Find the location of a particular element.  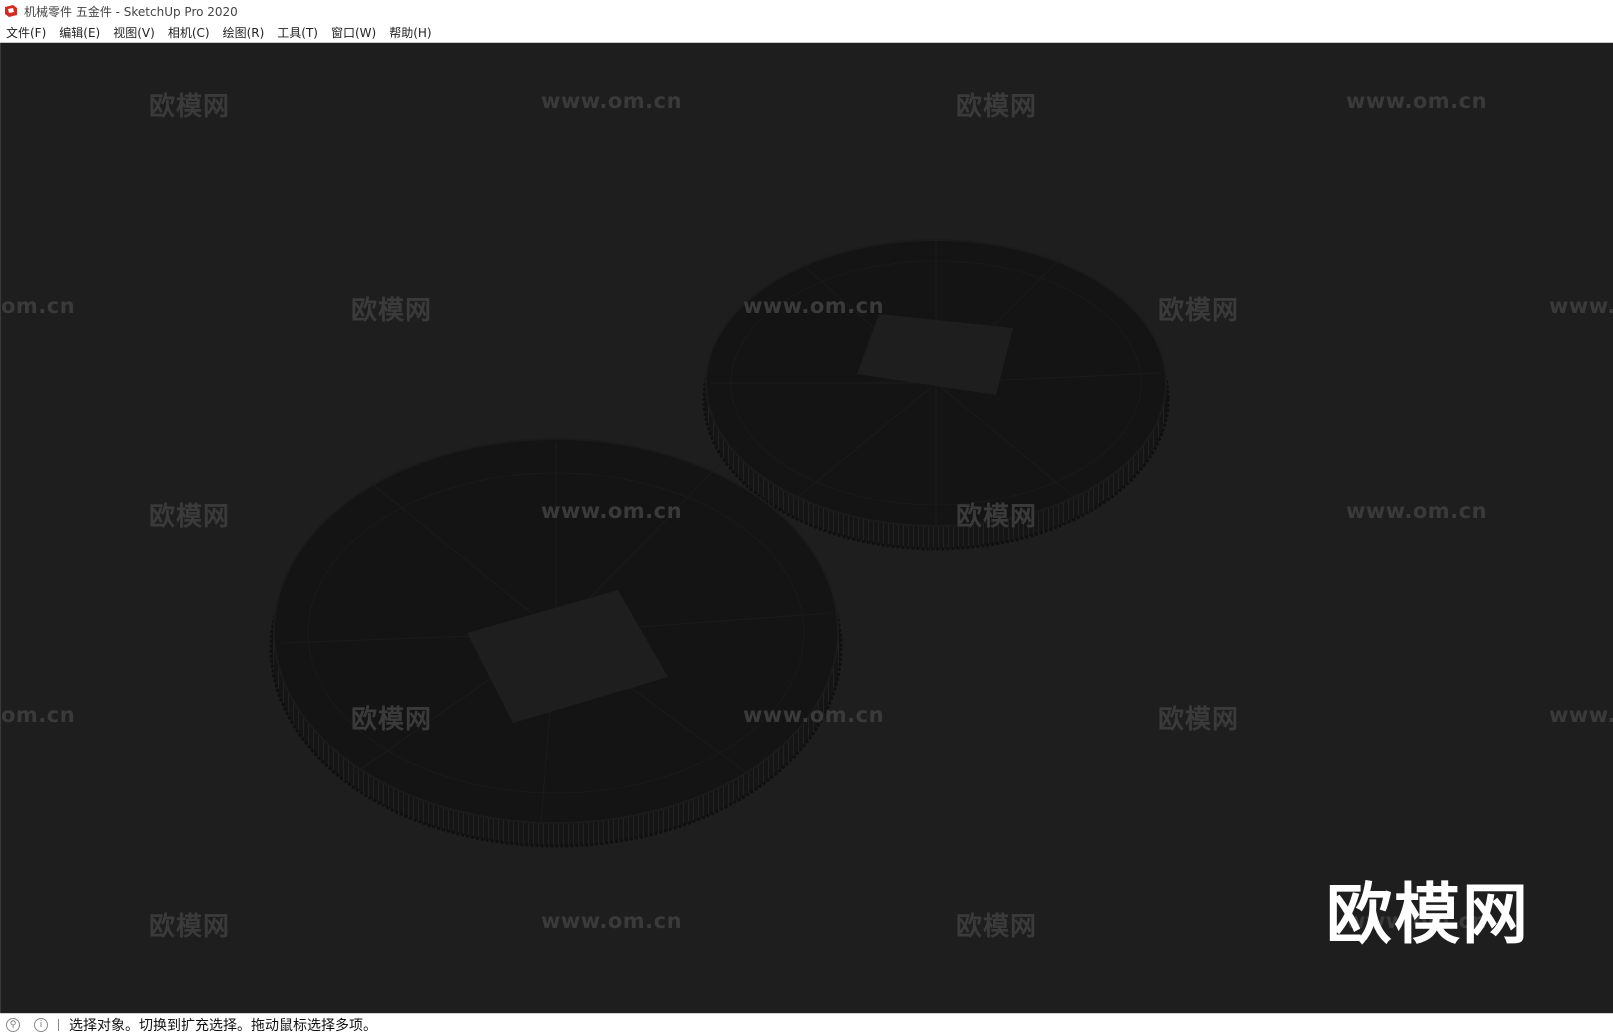

menu-draw: 绘图(R) is located at coordinates (244, 32).